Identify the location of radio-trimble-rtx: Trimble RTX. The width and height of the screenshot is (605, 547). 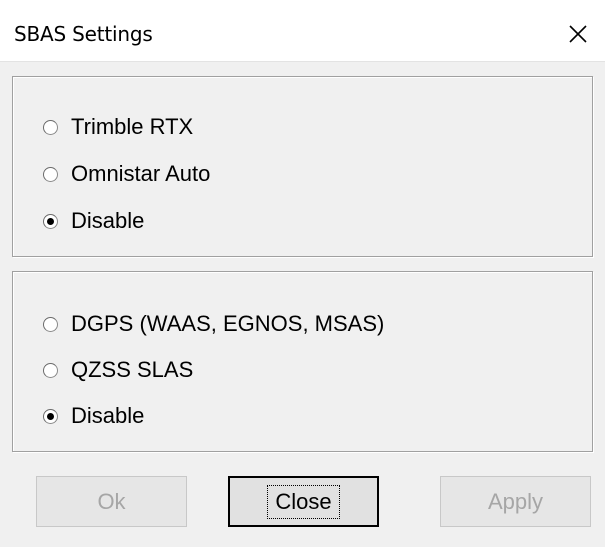
(118, 127).